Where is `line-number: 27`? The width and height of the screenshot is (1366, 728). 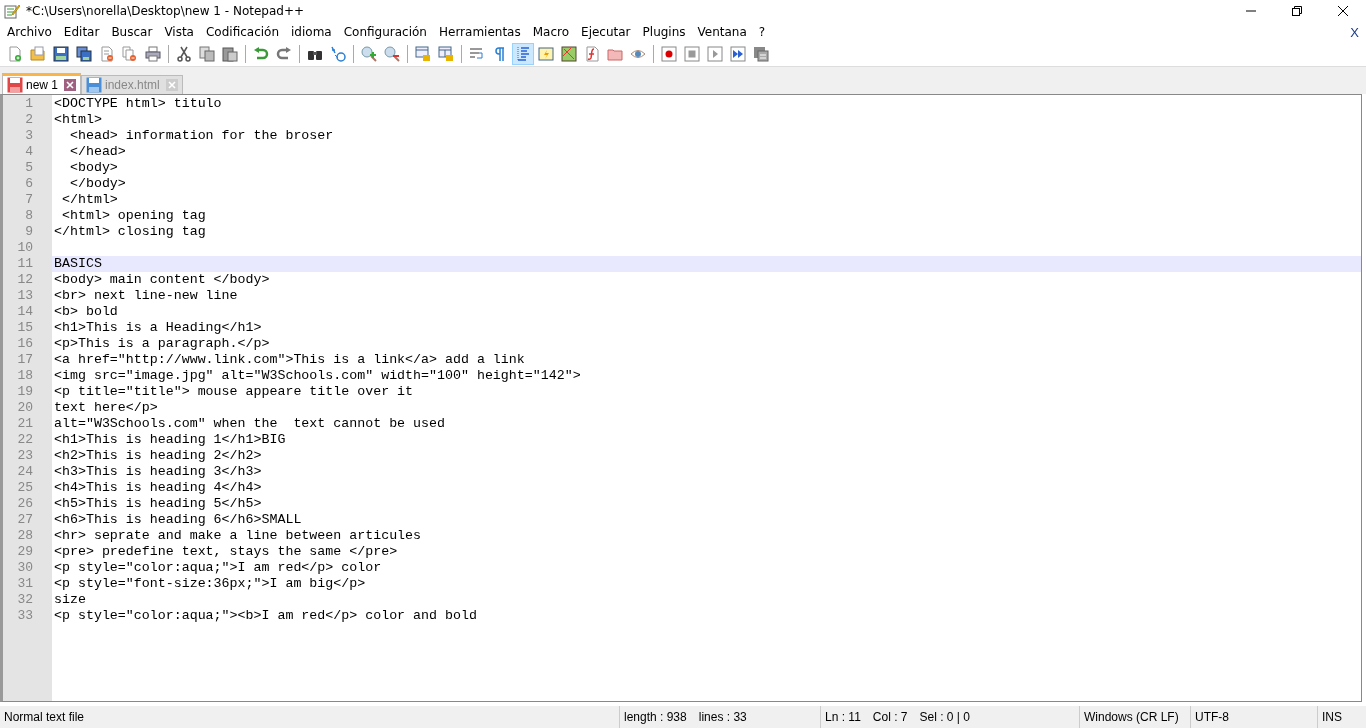 line-number: 27 is located at coordinates (25, 520).